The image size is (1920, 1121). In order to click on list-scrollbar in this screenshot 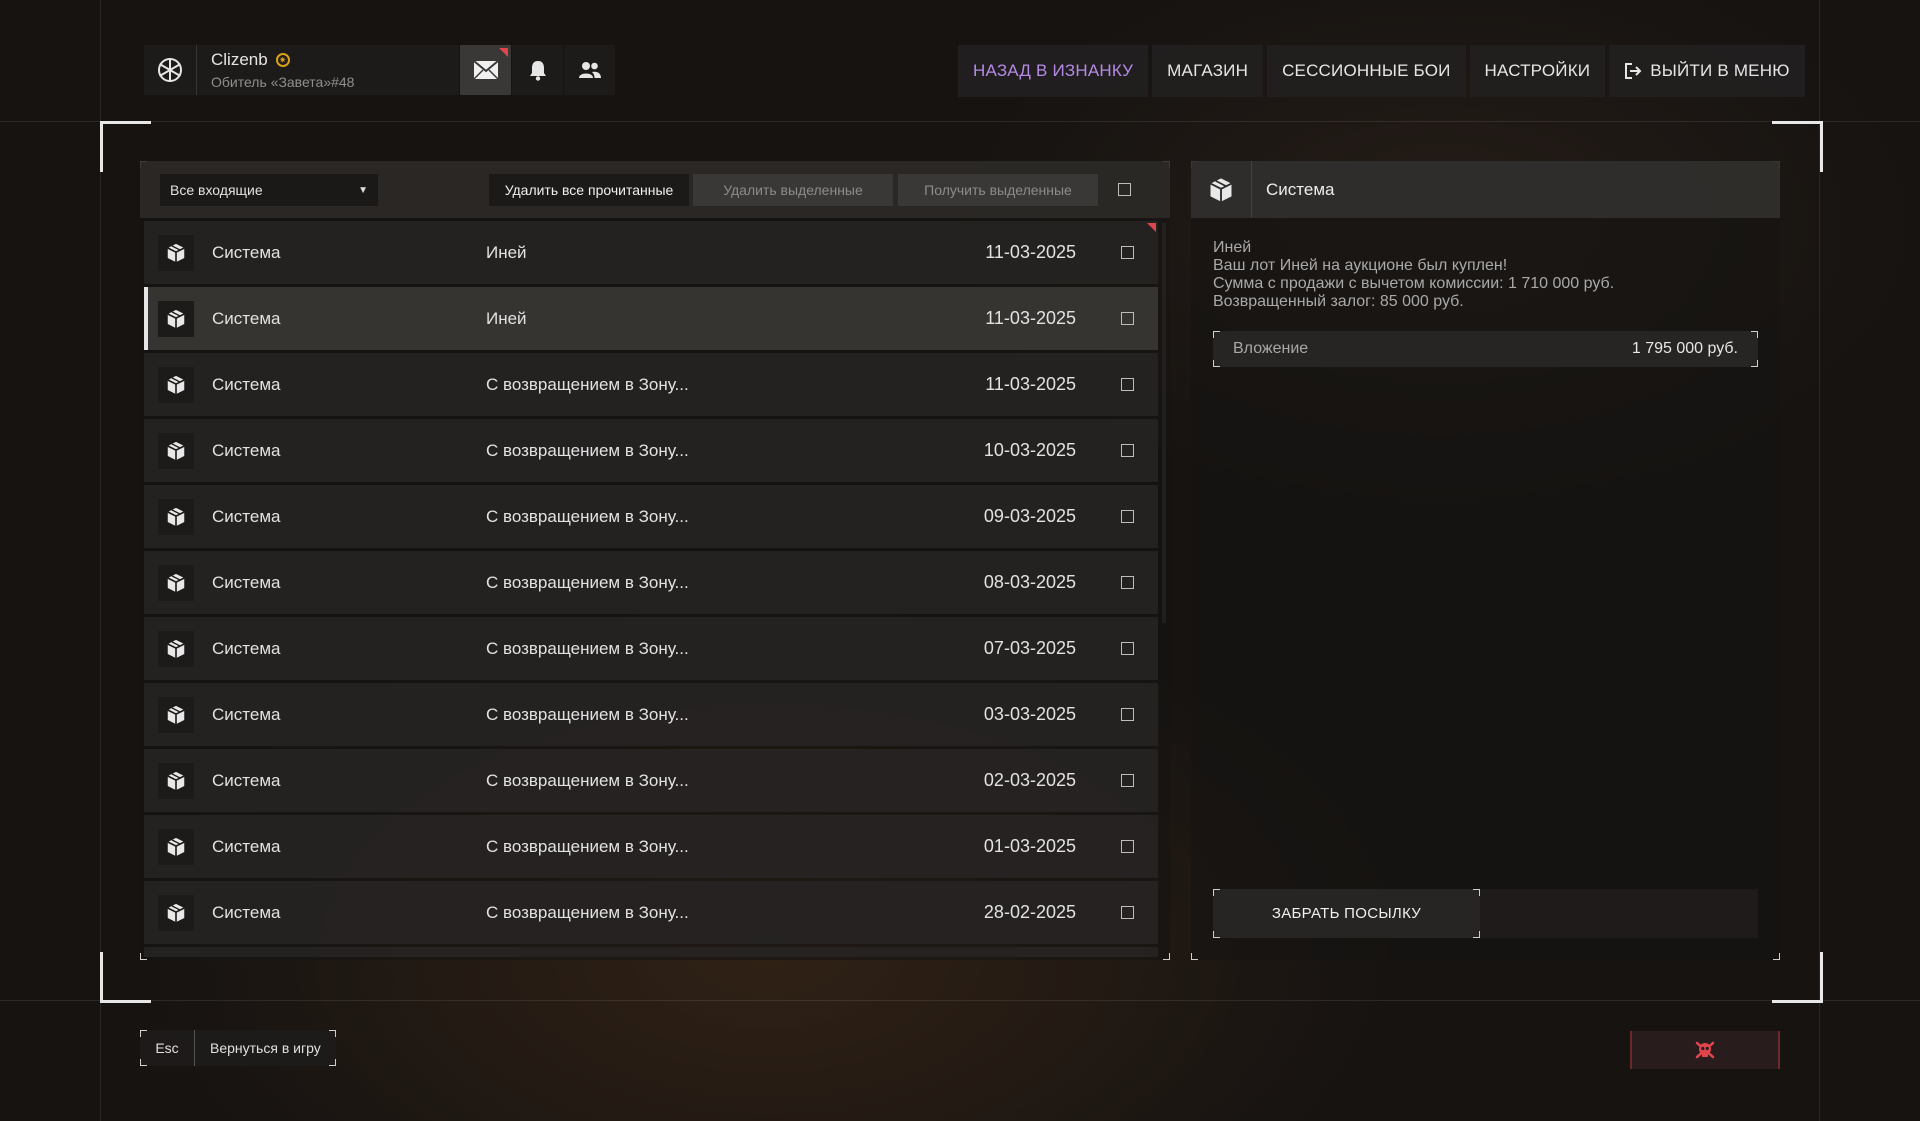, I will do `click(1164, 423)`.